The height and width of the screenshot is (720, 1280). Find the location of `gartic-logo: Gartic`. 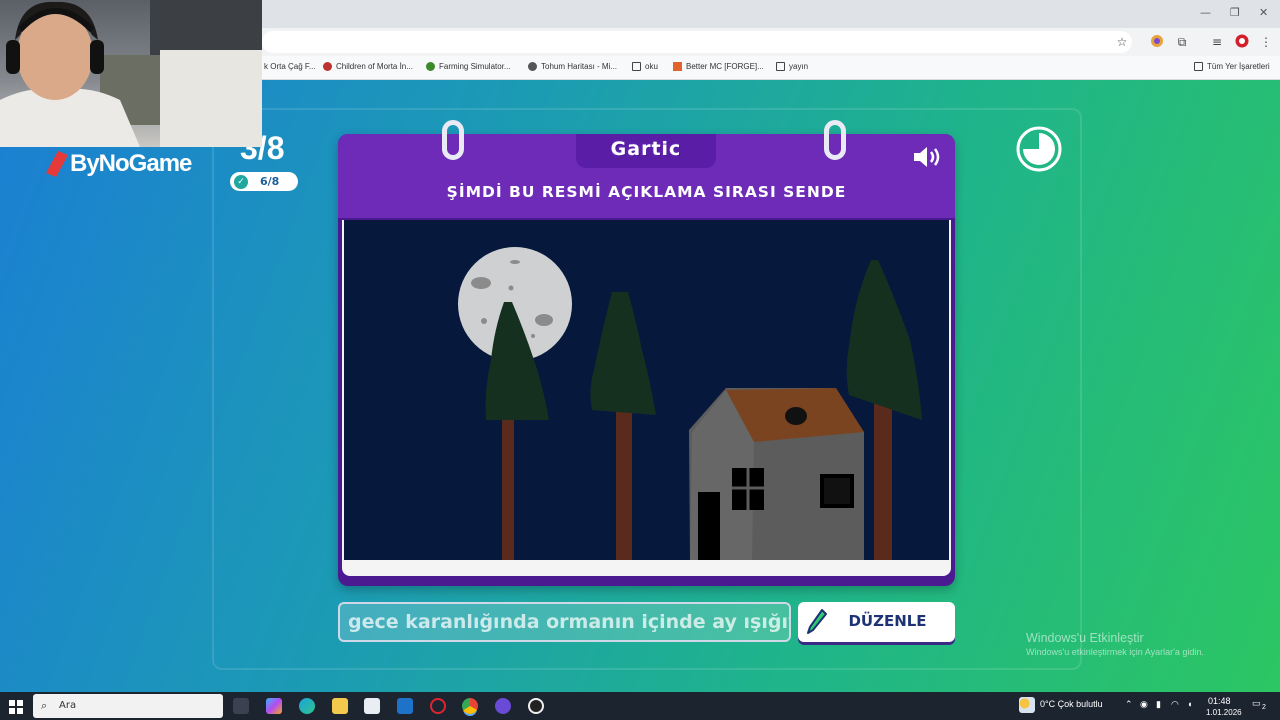

gartic-logo: Gartic is located at coordinates (646, 149).